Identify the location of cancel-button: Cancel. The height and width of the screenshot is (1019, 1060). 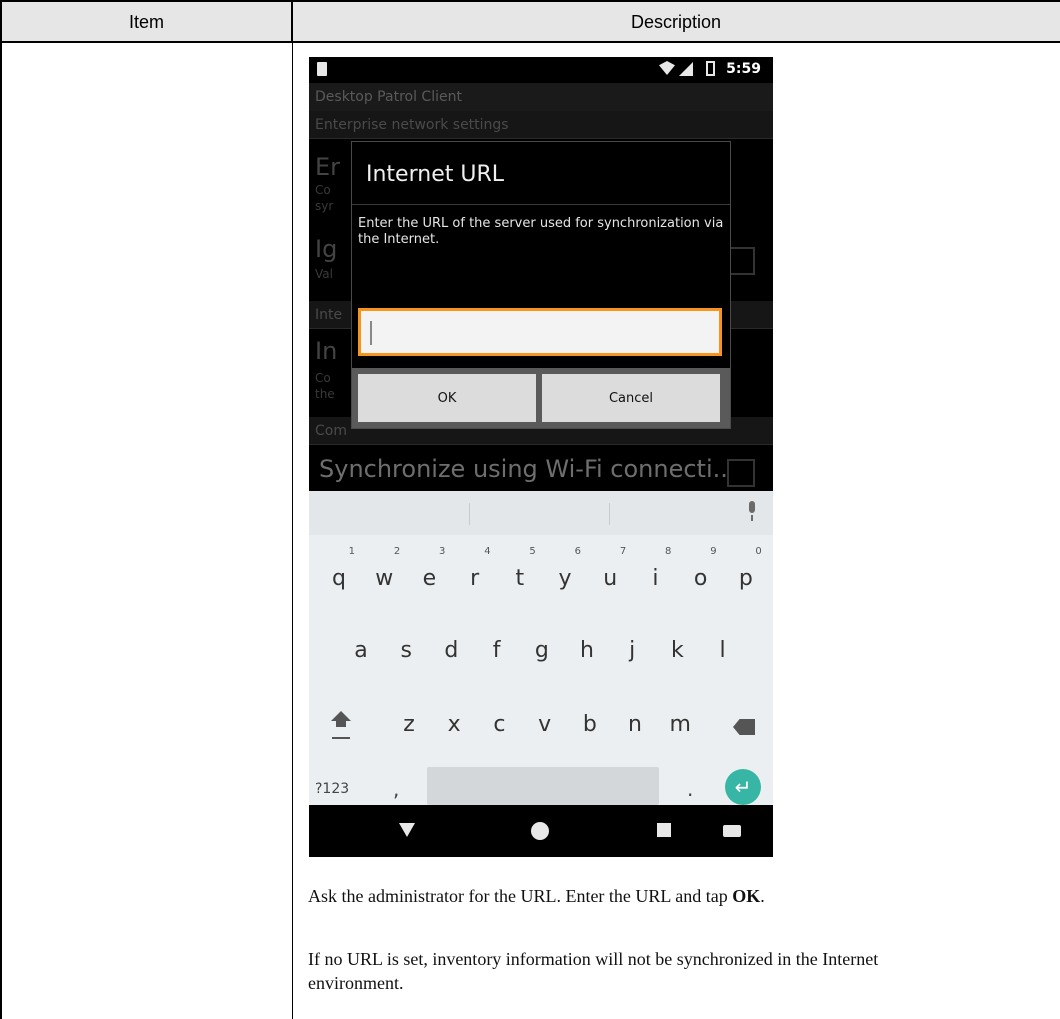
(631, 398).